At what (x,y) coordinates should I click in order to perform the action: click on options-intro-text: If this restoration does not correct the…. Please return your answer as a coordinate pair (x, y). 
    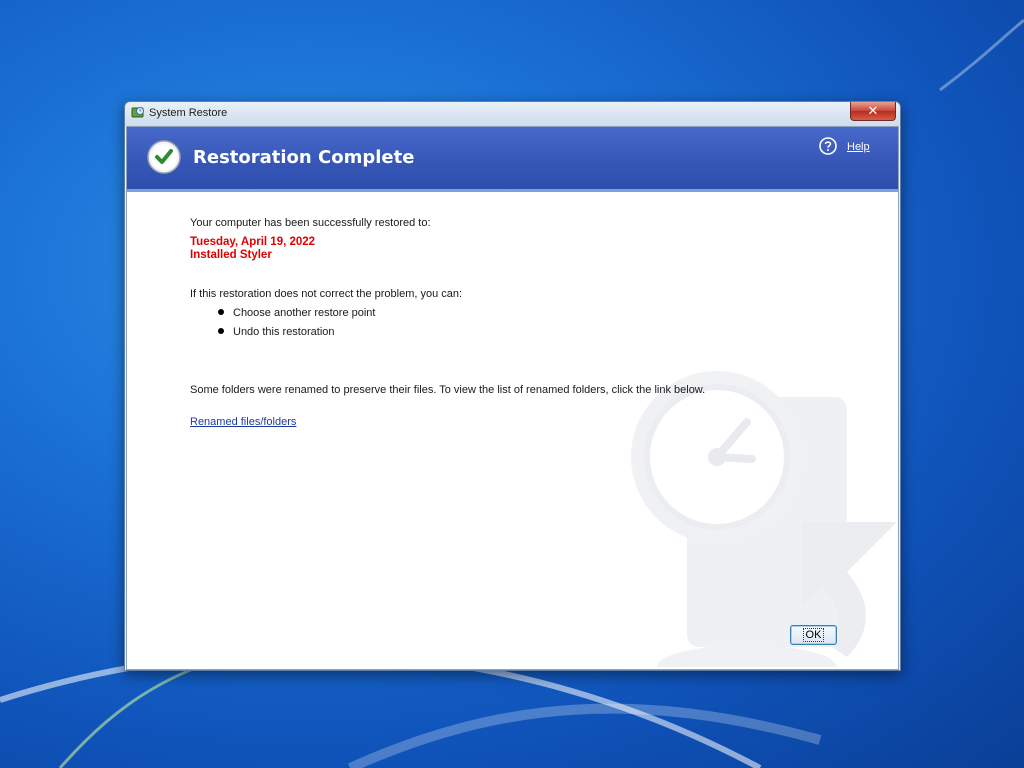
    Looking at the image, I should click on (326, 294).